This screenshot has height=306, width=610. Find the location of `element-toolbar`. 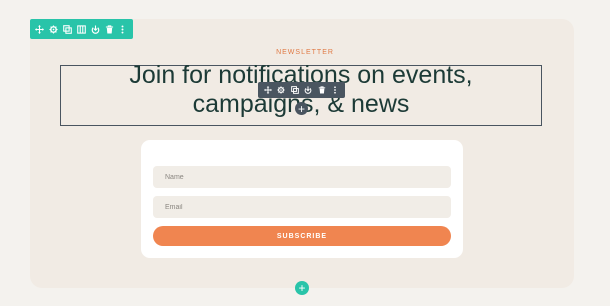

element-toolbar is located at coordinates (301, 90).